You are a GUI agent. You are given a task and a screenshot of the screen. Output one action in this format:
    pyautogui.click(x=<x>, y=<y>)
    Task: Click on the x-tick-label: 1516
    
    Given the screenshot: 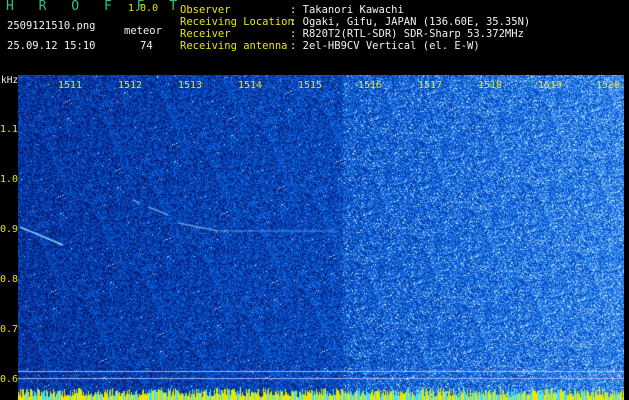 What is the action you would take?
    pyautogui.click(x=370, y=85)
    